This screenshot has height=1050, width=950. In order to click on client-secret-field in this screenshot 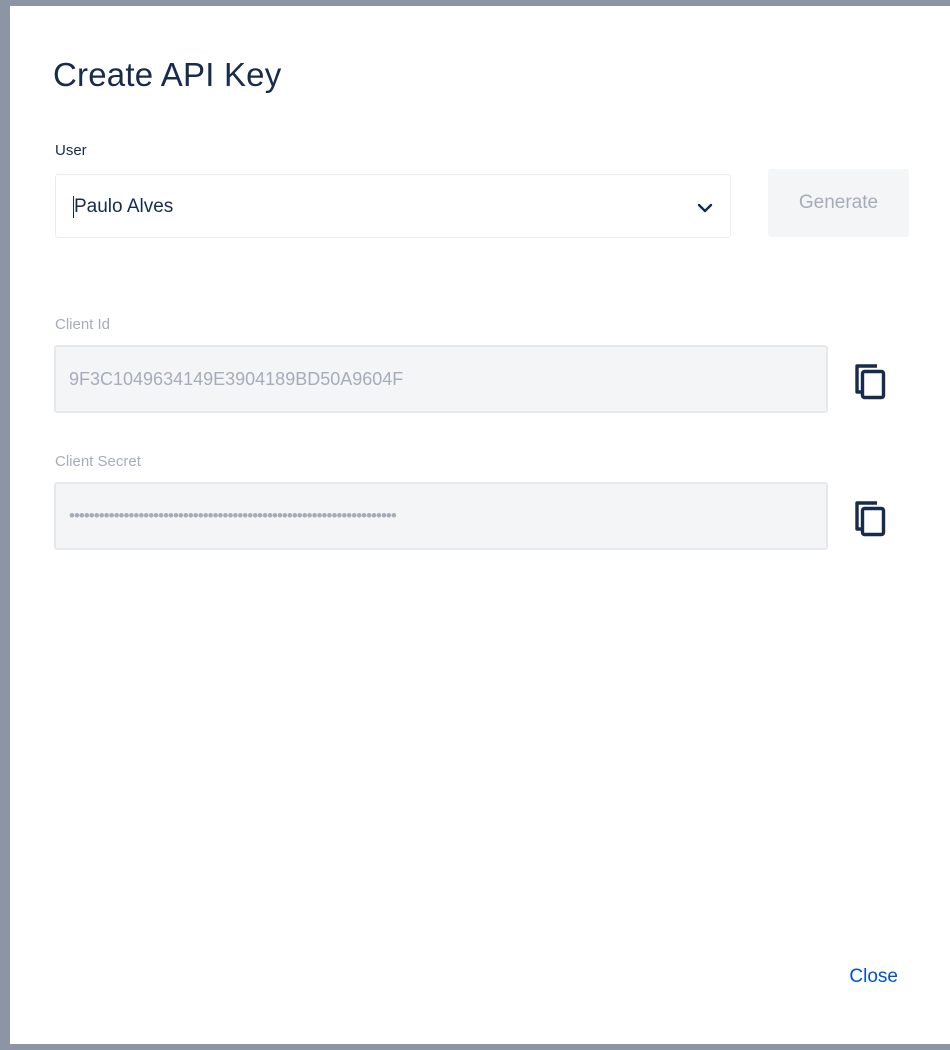, I will do `click(441, 516)`.